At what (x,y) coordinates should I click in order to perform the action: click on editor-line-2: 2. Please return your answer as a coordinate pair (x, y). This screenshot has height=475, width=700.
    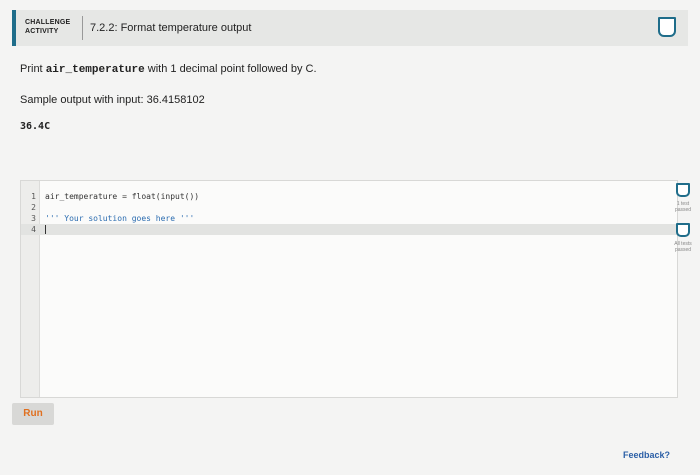
    Looking at the image, I should click on (349, 207).